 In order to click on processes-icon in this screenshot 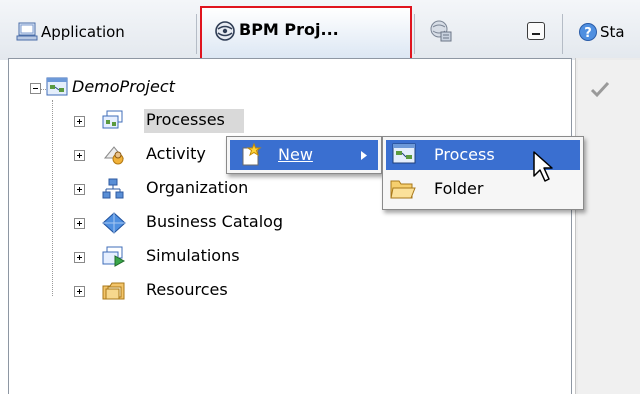, I will do `click(112, 119)`.